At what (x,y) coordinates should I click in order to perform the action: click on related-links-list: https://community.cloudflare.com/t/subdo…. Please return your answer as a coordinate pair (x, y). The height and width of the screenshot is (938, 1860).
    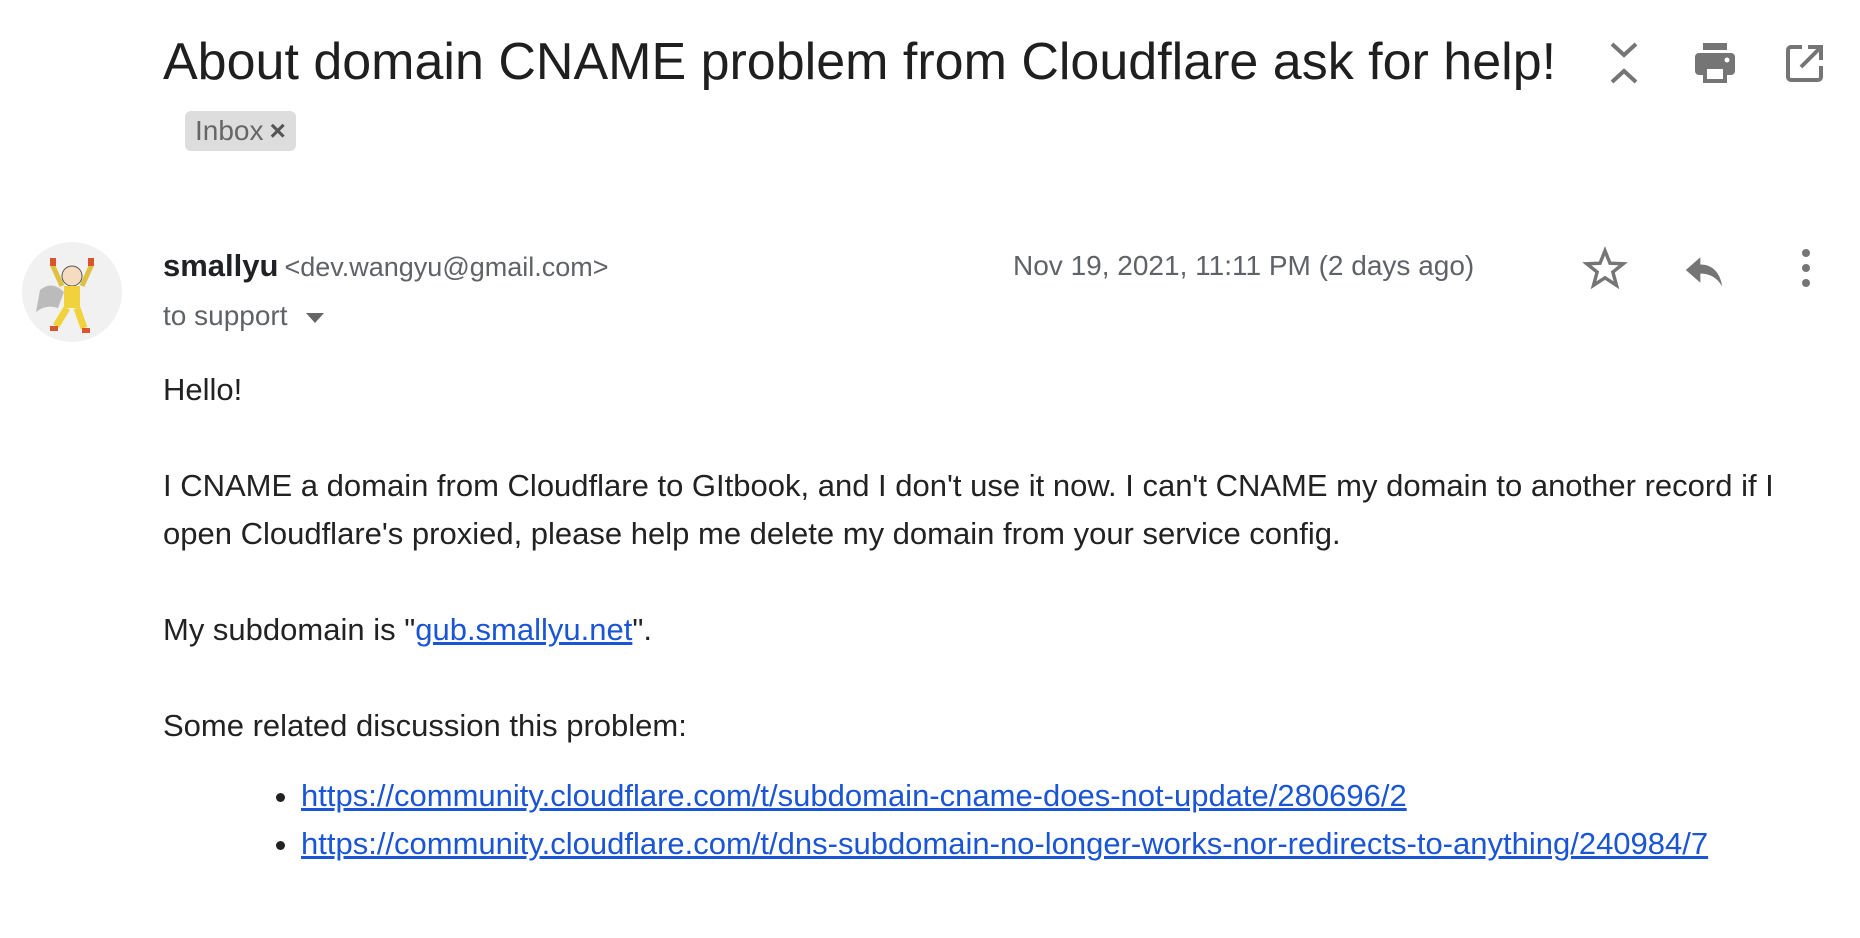
    Looking at the image, I should click on (1003, 820).